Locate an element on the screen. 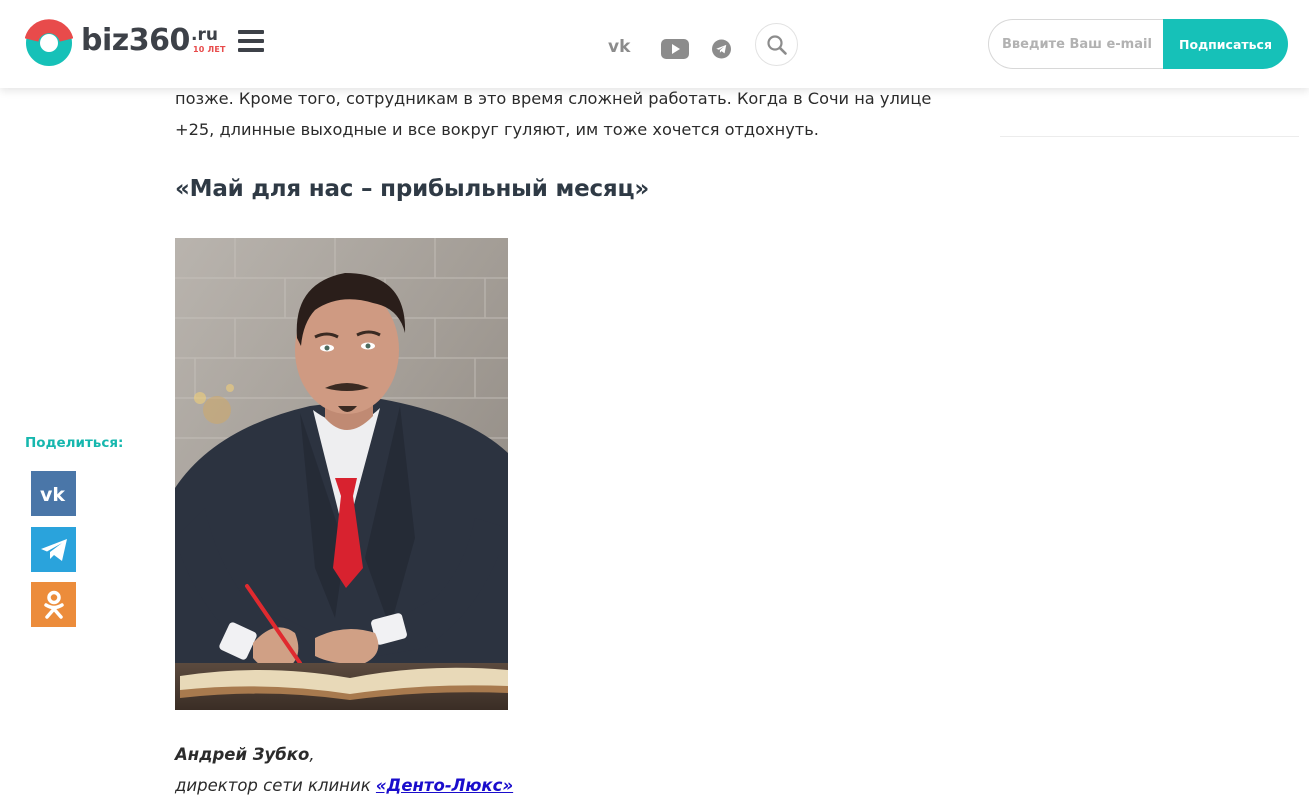 The width and height of the screenshot is (1309, 809). portrait-photo is located at coordinates (341, 474).